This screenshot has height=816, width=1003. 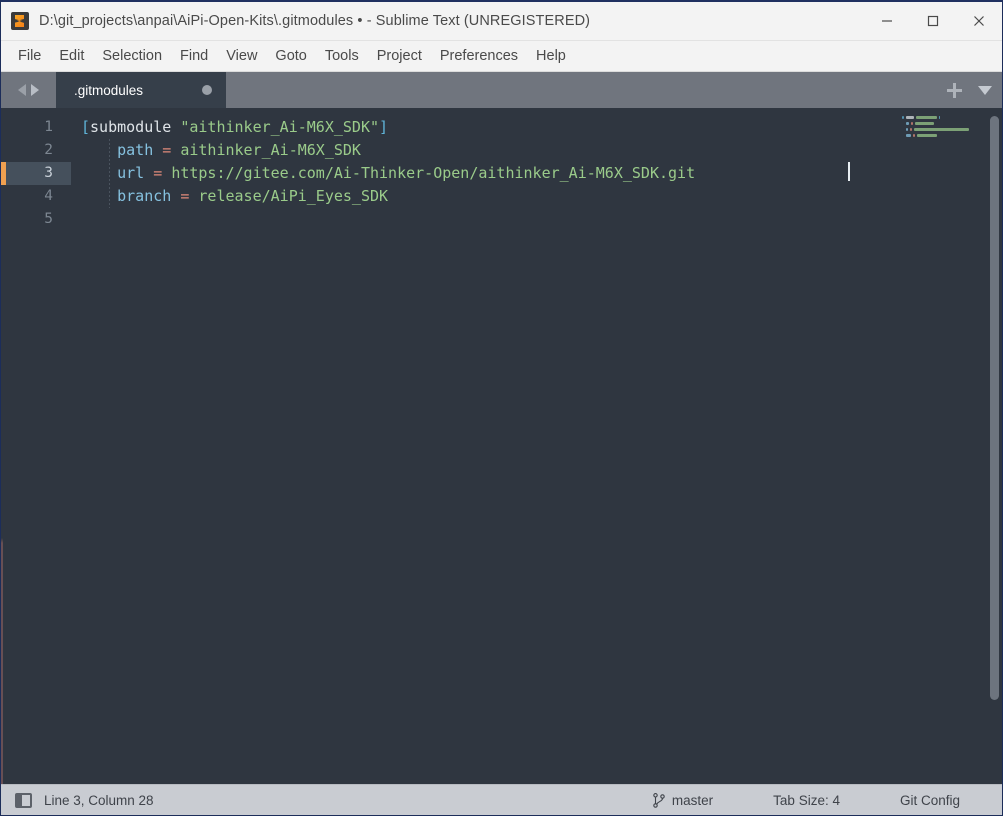 What do you see at coordinates (109, 173) in the screenshot?
I see `indent-guide` at bounding box center [109, 173].